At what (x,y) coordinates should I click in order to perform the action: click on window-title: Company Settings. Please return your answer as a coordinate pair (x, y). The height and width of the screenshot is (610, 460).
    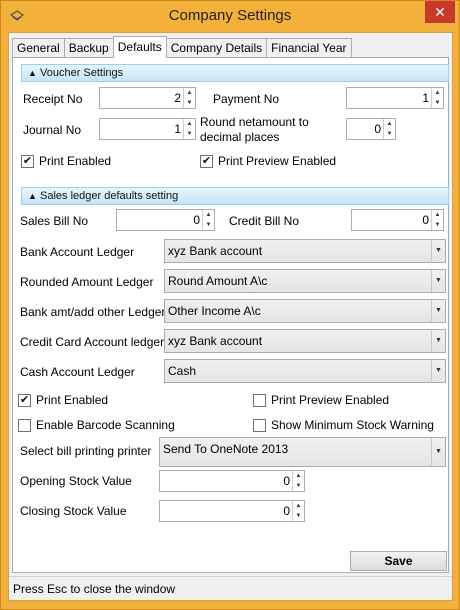
    Looking at the image, I should click on (230, 15).